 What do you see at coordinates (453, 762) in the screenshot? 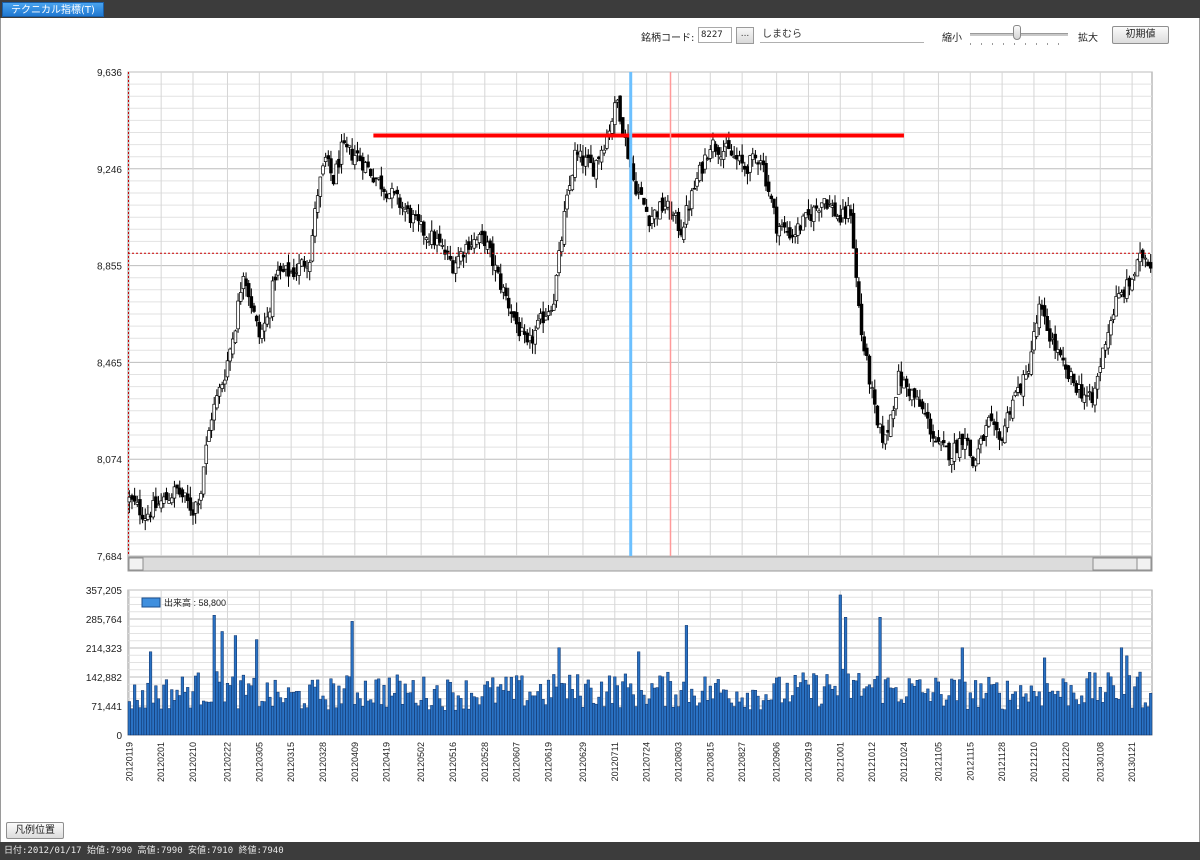
I see `date-axis-label: 20120516` at bounding box center [453, 762].